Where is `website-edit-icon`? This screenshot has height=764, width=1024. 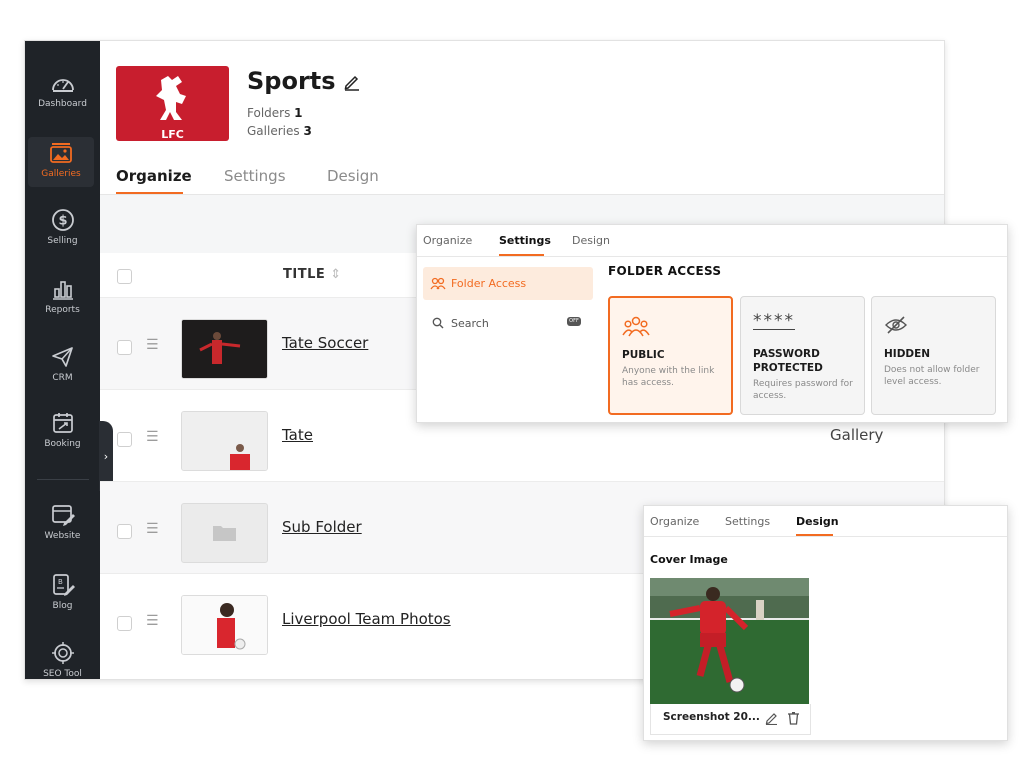
website-edit-icon is located at coordinates (63, 515).